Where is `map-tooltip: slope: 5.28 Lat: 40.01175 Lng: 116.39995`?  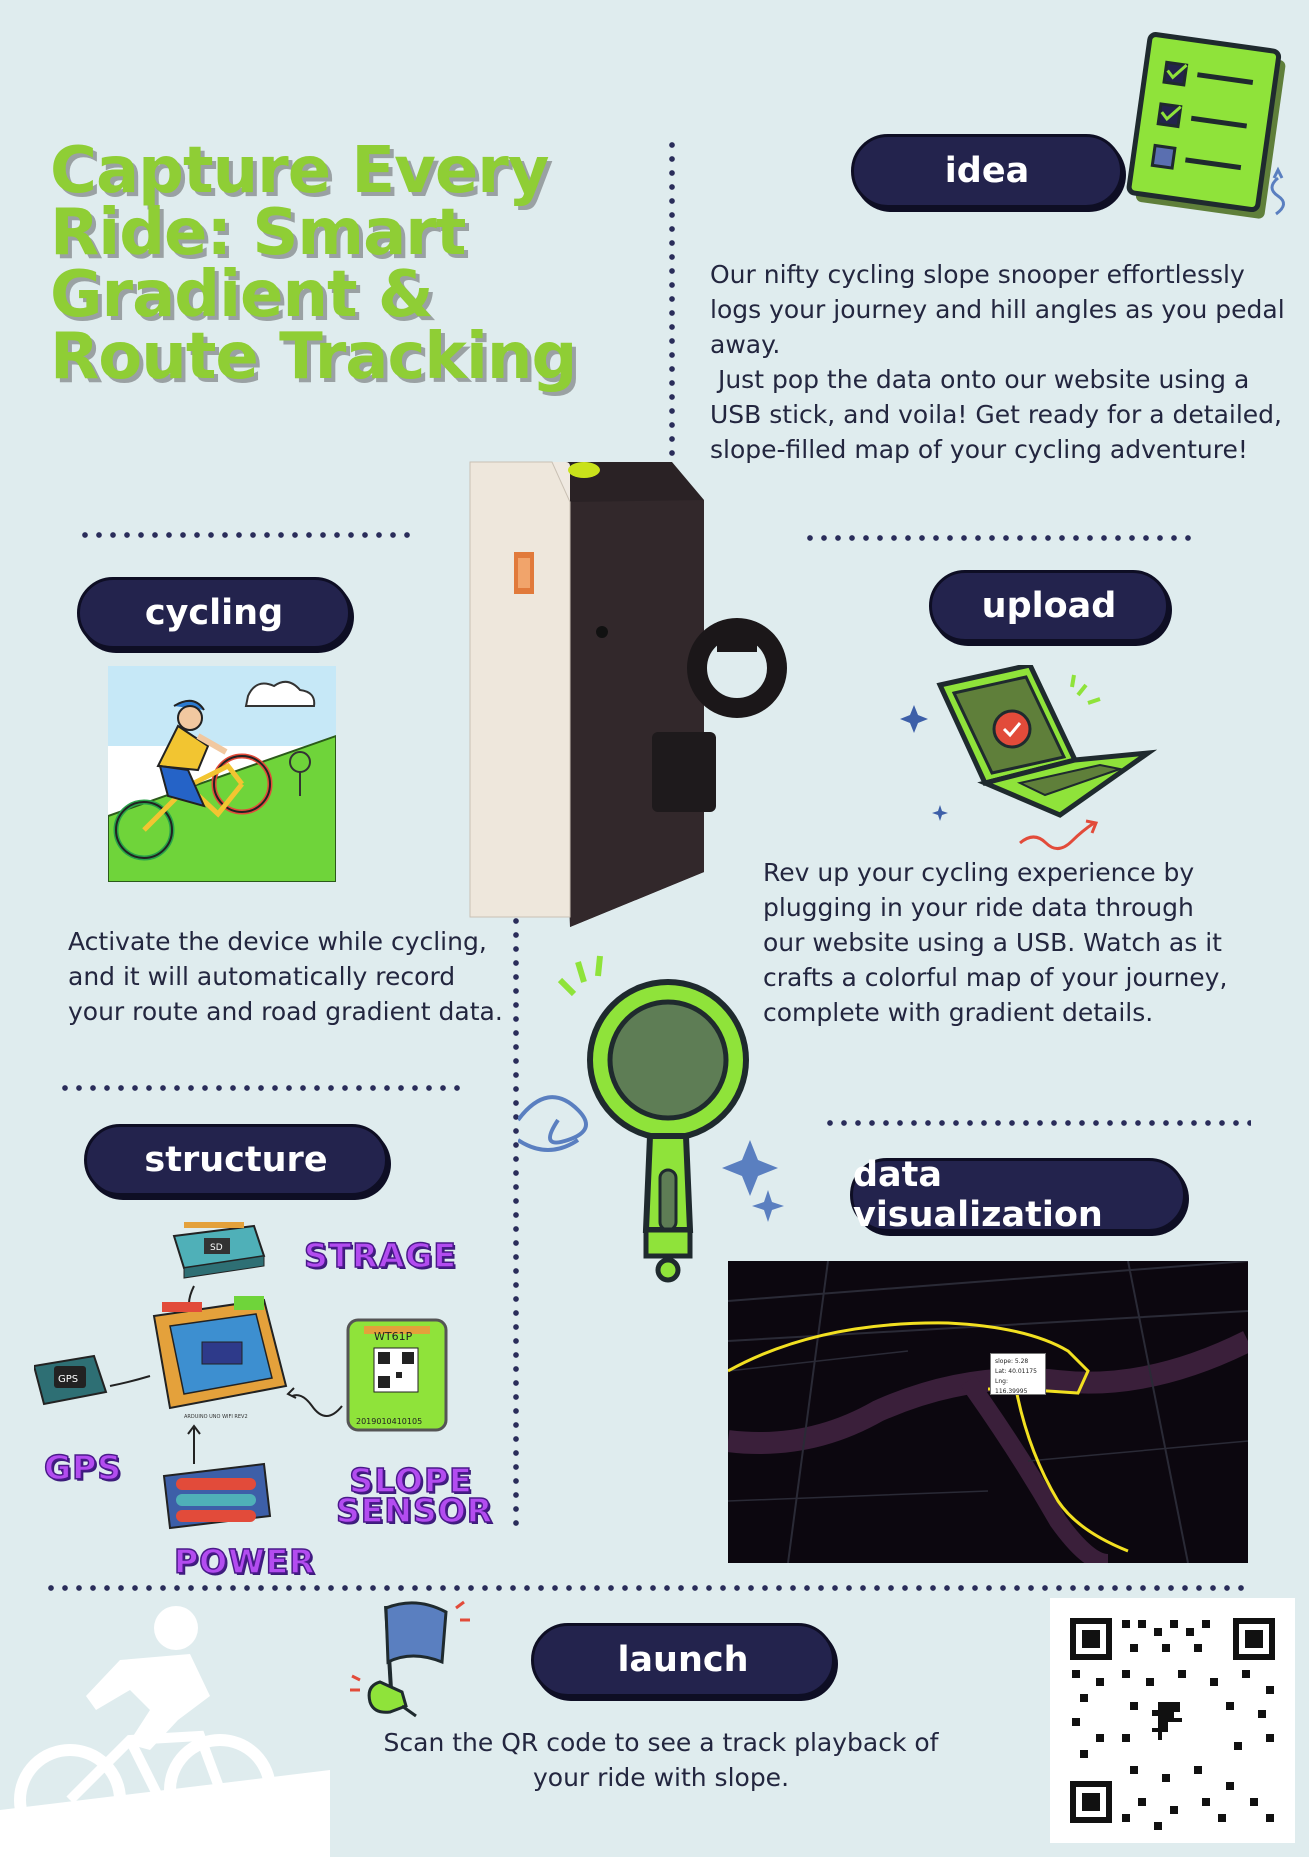 map-tooltip: slope: 5.28 Lat: 40.01175 Lng: 116.39995 is located at coordinates (1018, 1374).